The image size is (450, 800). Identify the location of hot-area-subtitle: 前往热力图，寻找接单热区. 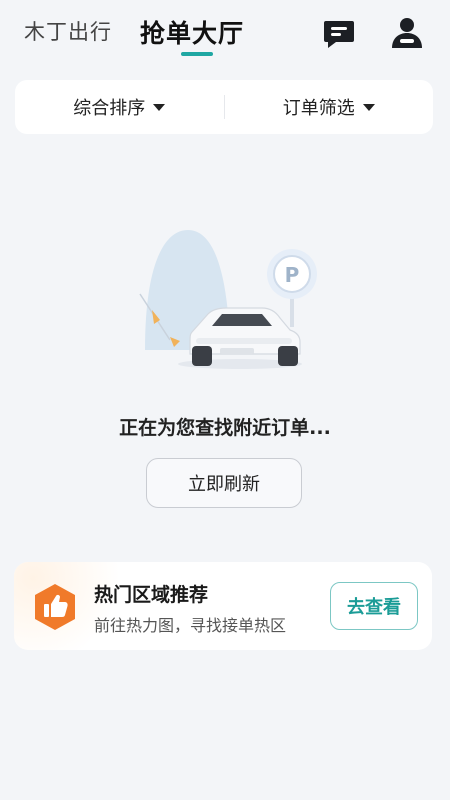
(190, 625).